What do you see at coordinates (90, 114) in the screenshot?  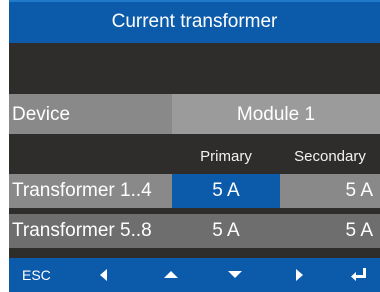 I see `device-label: Device` at bounding box center [90, 114].